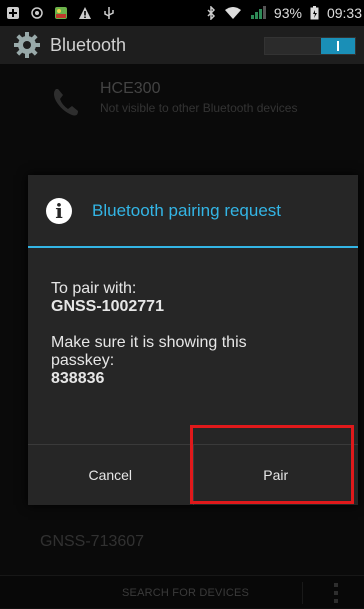 The image size is (364, 609). Describe the element at coordinates (258, 12) in the screenshot. I see `signal-icon` at that location.